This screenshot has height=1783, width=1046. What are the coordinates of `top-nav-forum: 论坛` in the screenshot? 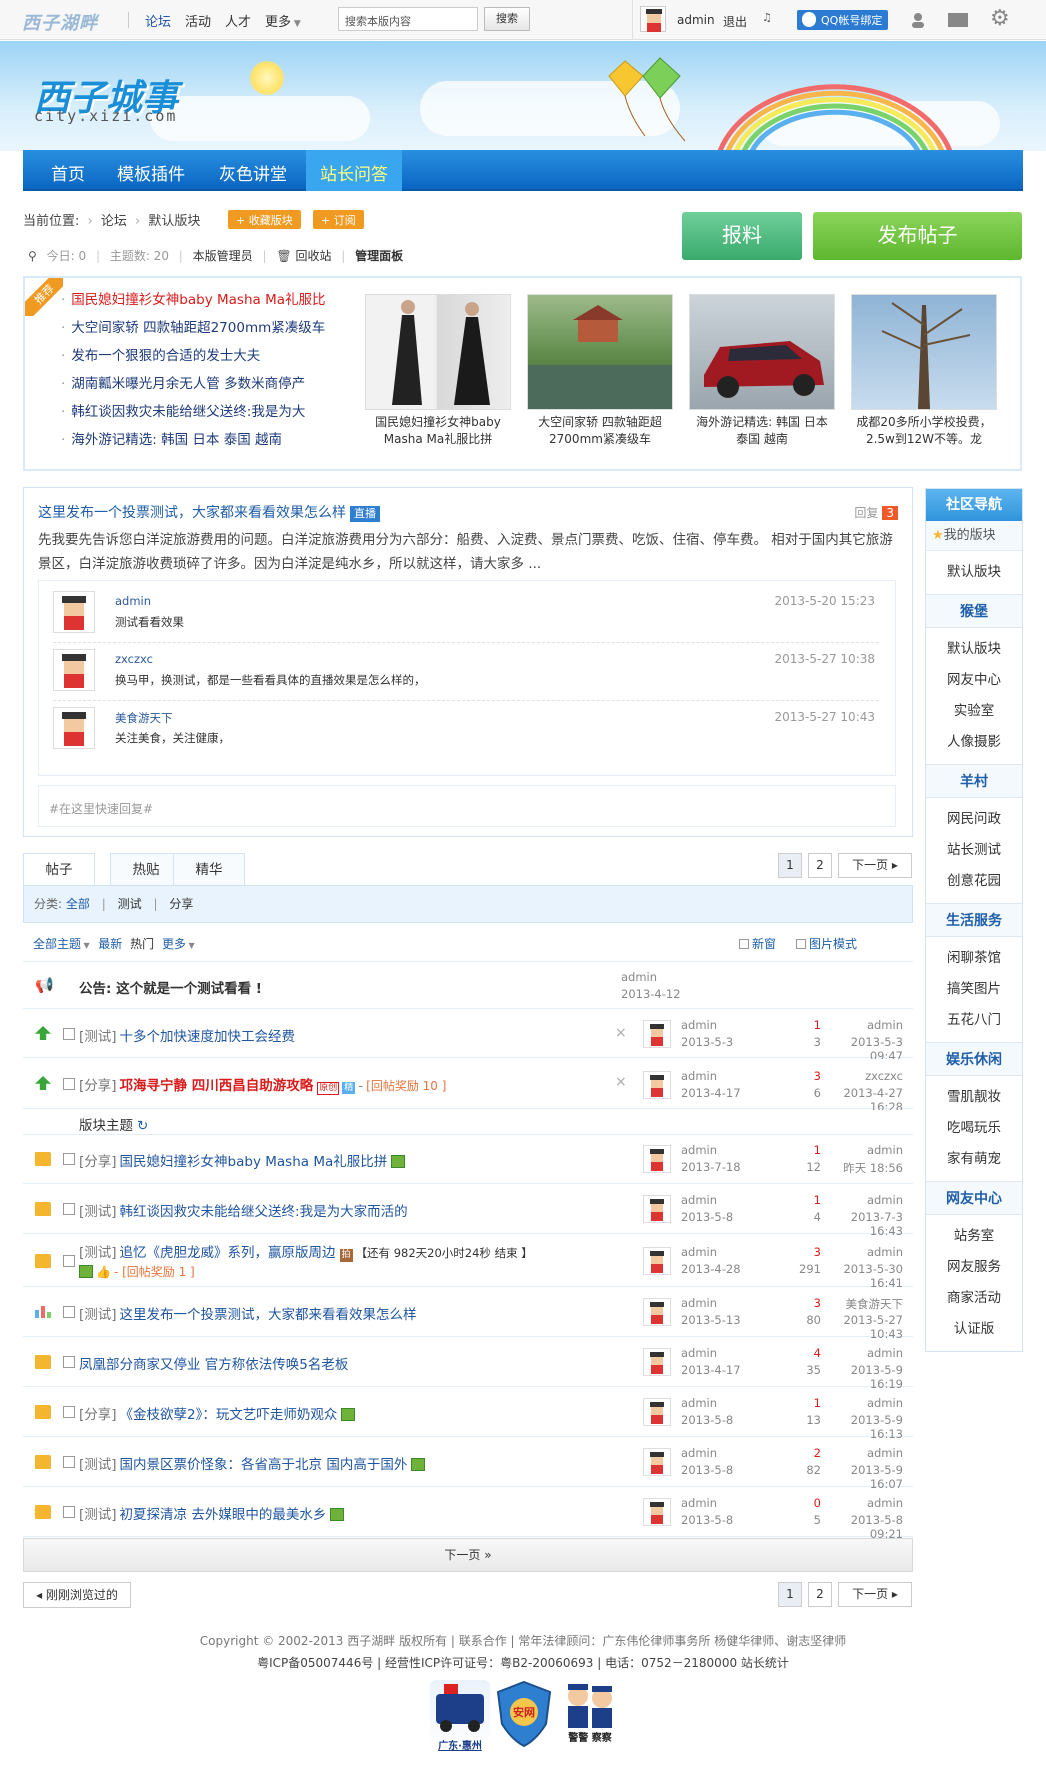 It's located at (158, 20).